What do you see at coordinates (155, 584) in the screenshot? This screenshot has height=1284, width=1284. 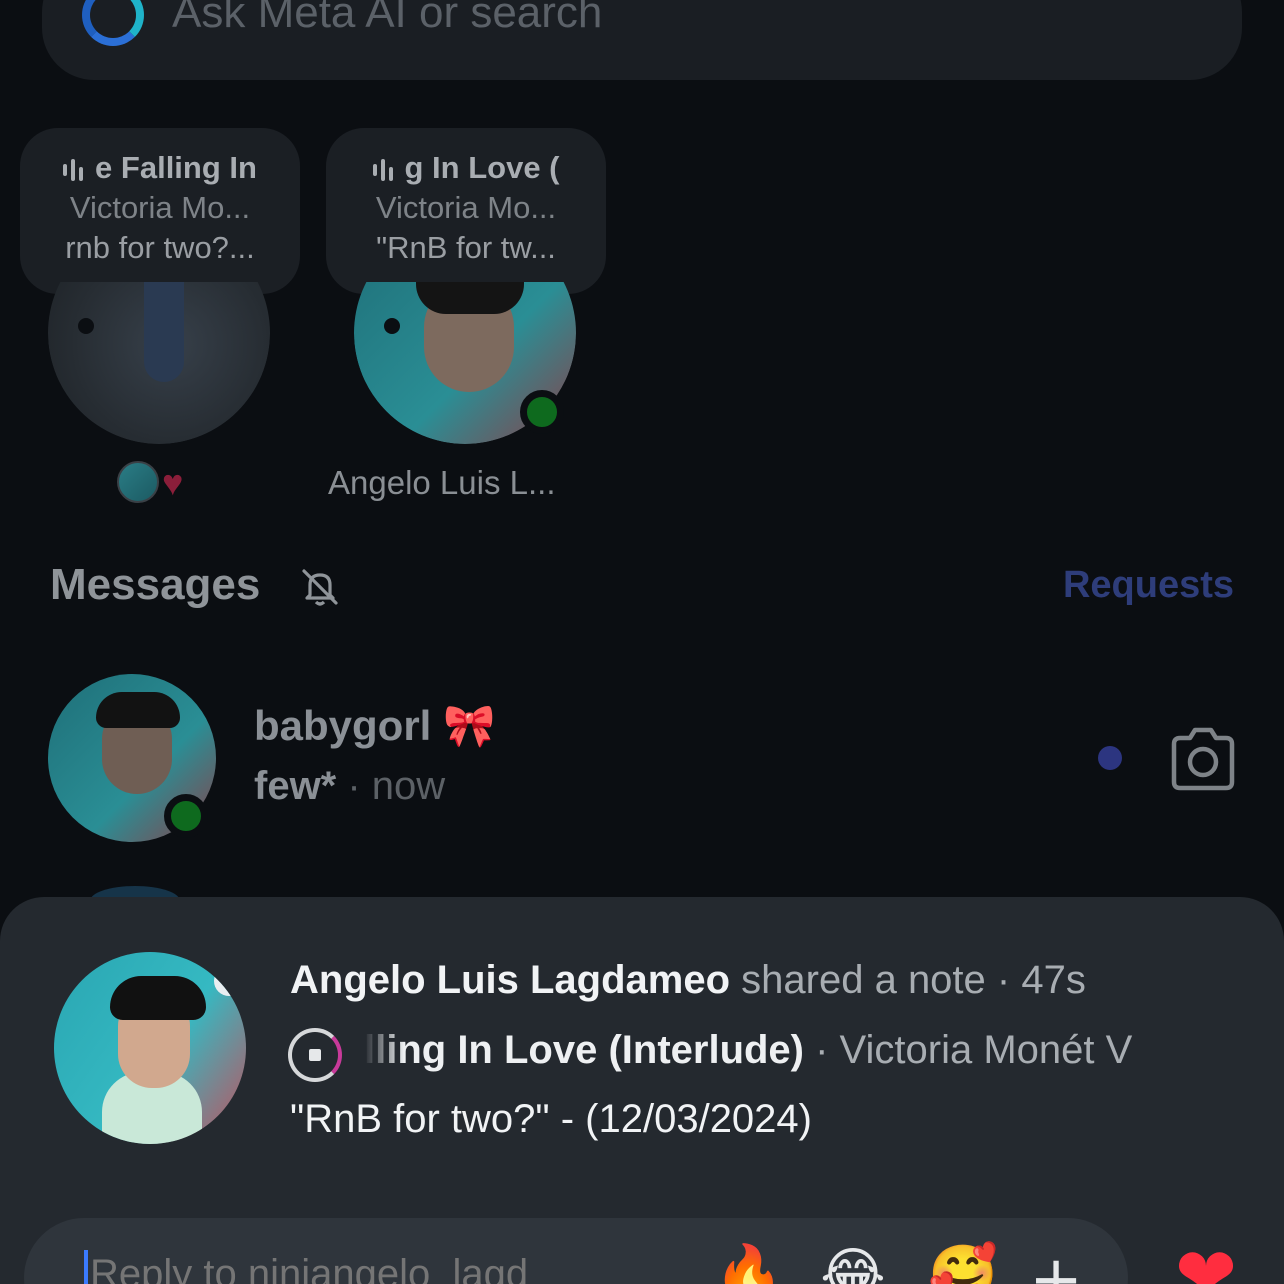 I see `messages-heading: Messages` at bounding box center [155, 584].